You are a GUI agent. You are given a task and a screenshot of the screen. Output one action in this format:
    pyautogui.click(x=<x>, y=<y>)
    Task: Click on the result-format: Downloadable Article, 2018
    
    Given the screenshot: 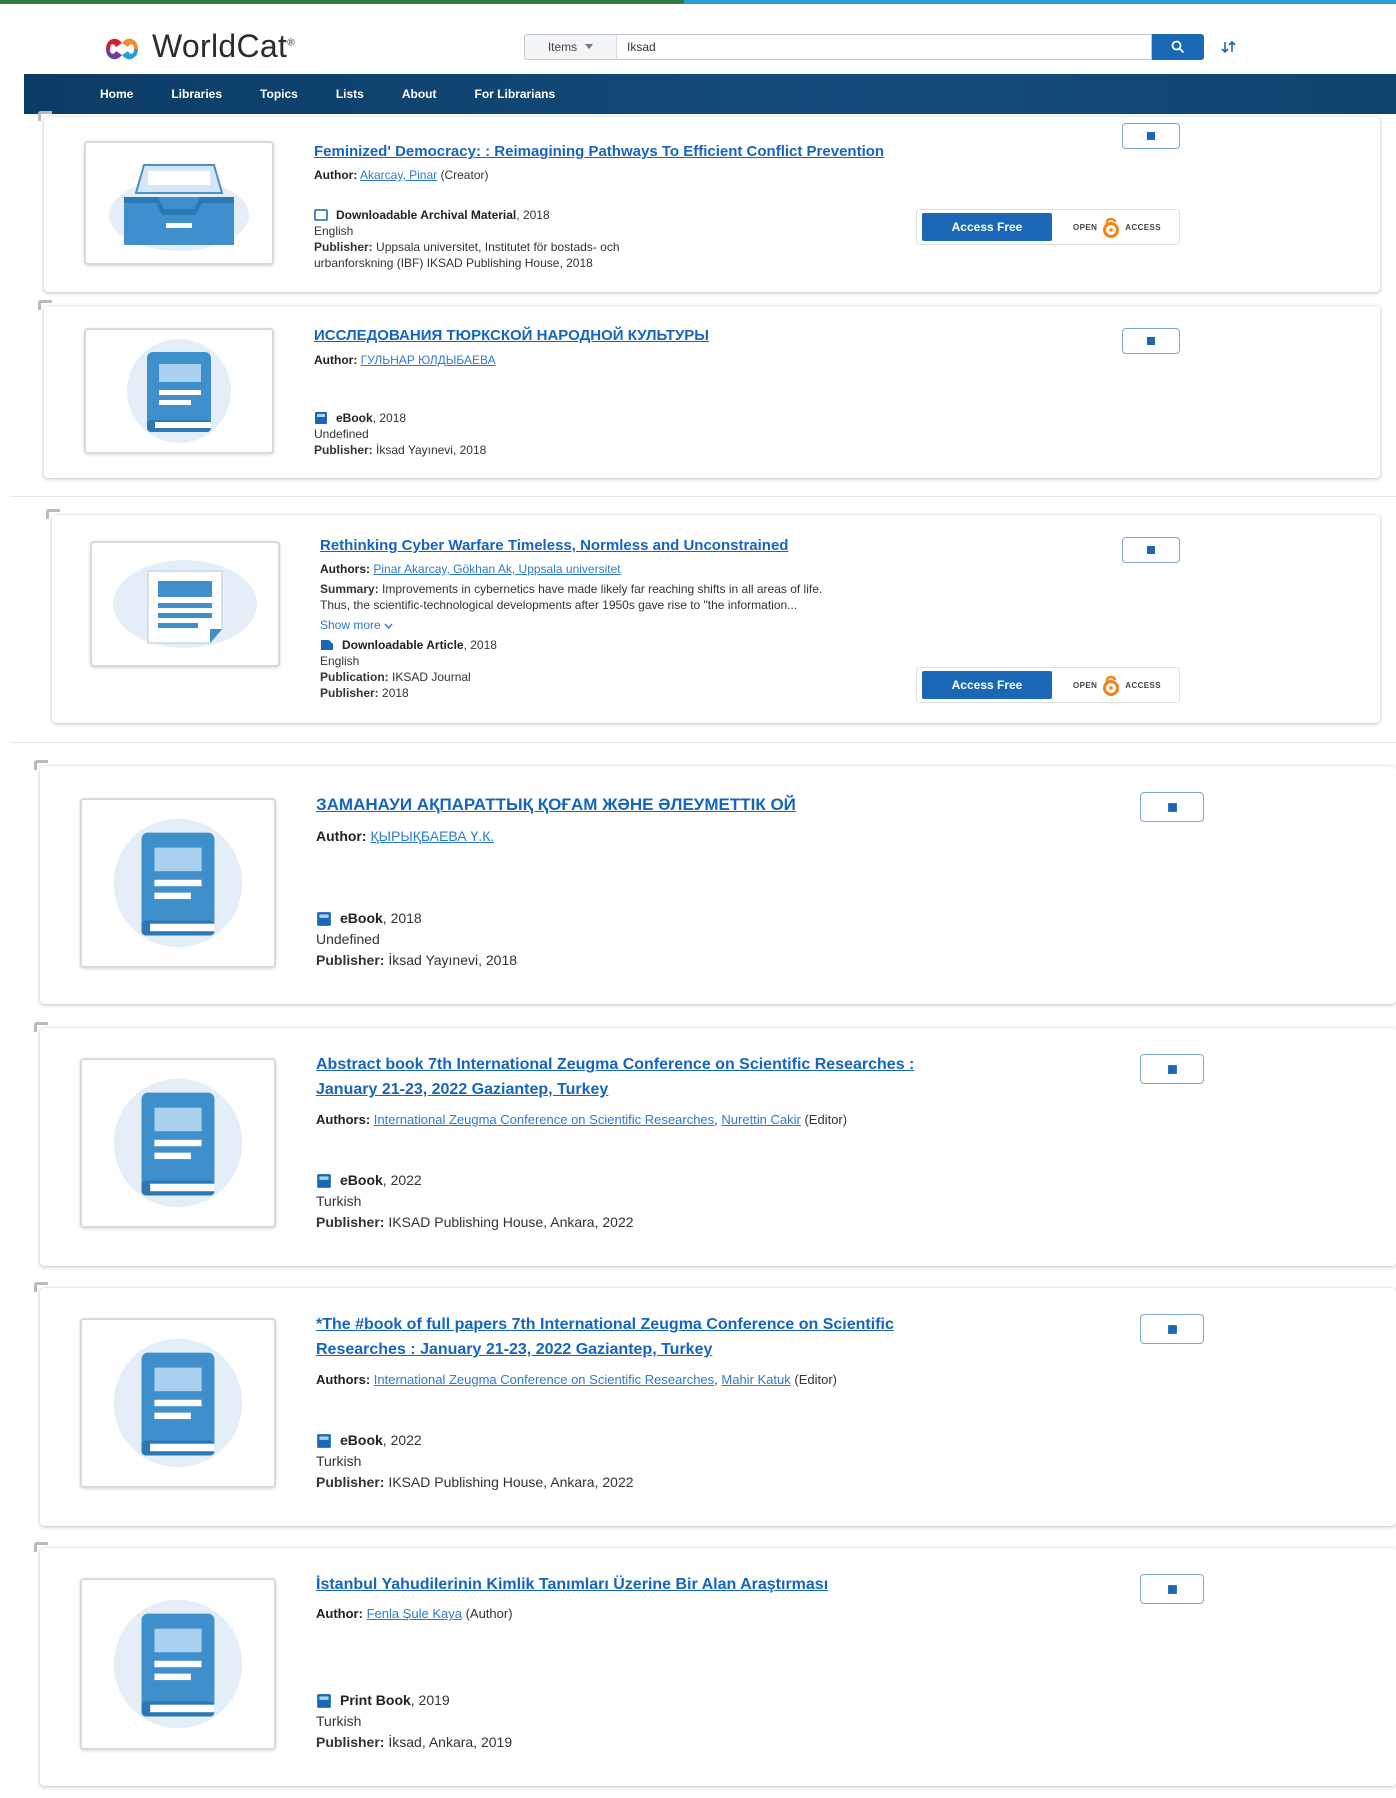 What is the action you would take?
    pyautogui.click(x=408, y=645)
    